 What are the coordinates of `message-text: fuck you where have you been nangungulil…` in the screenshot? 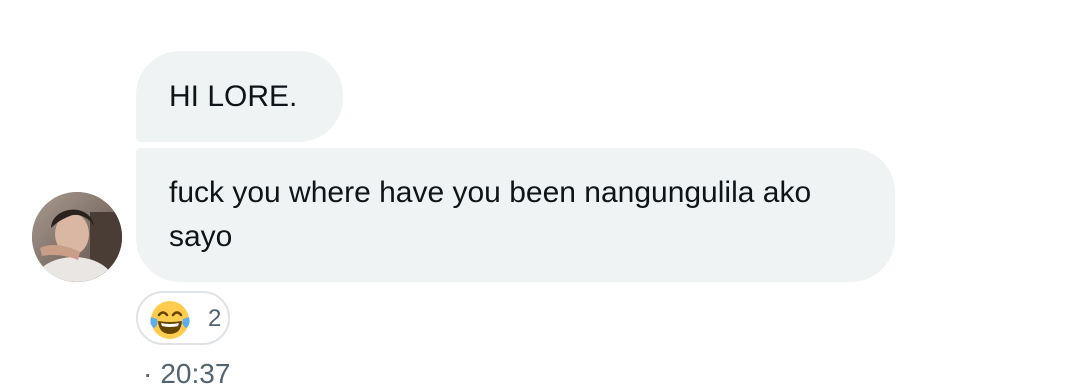 It's located at (490, 214).